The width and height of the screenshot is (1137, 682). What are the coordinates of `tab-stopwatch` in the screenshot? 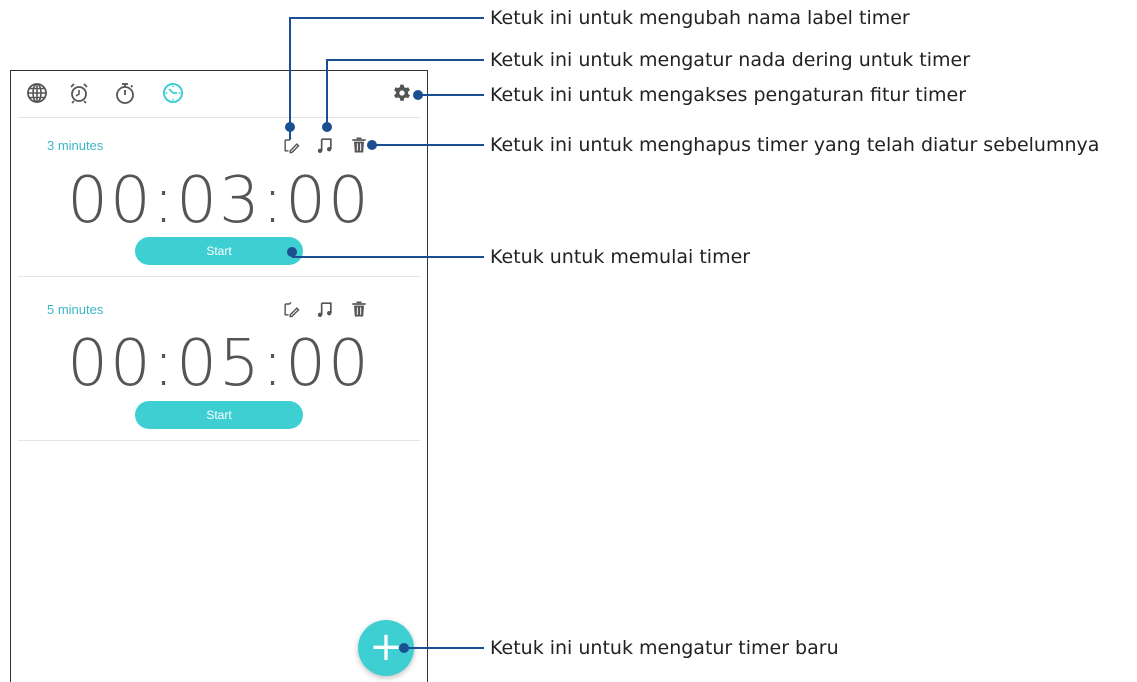 It's located at (125, 93).